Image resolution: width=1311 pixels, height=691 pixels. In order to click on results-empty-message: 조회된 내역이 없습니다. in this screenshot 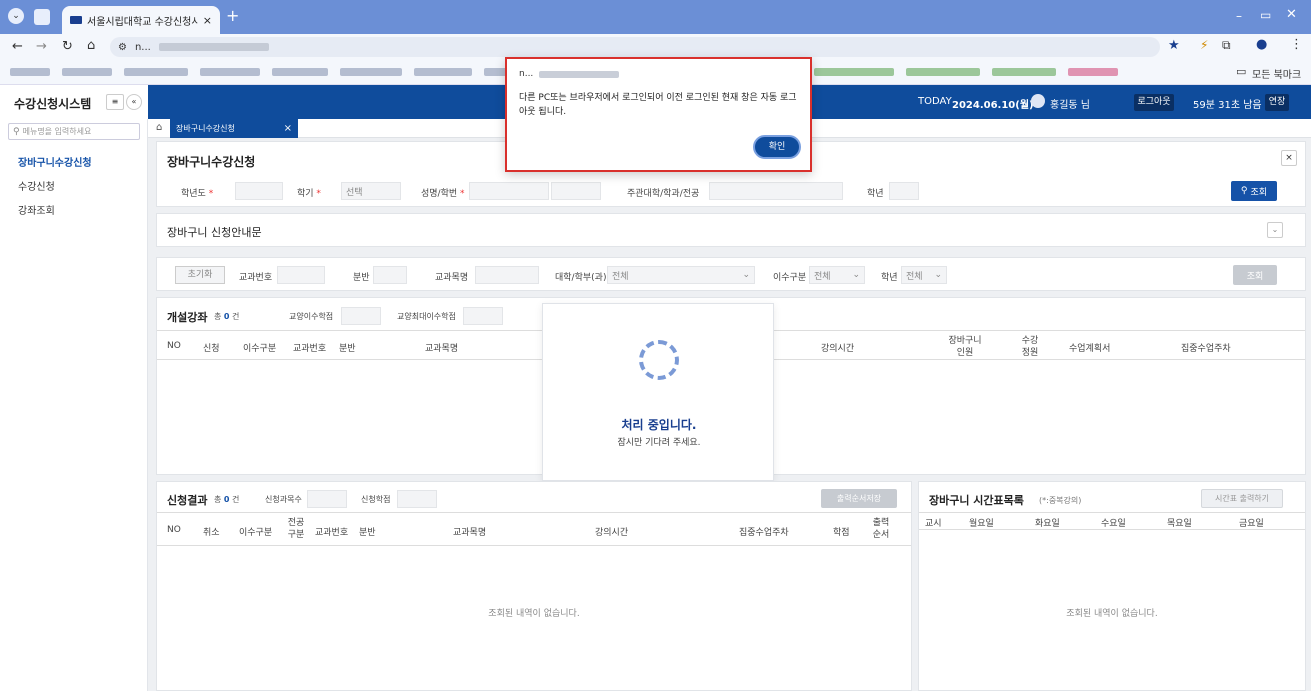, I will do `click(534, 614)`.